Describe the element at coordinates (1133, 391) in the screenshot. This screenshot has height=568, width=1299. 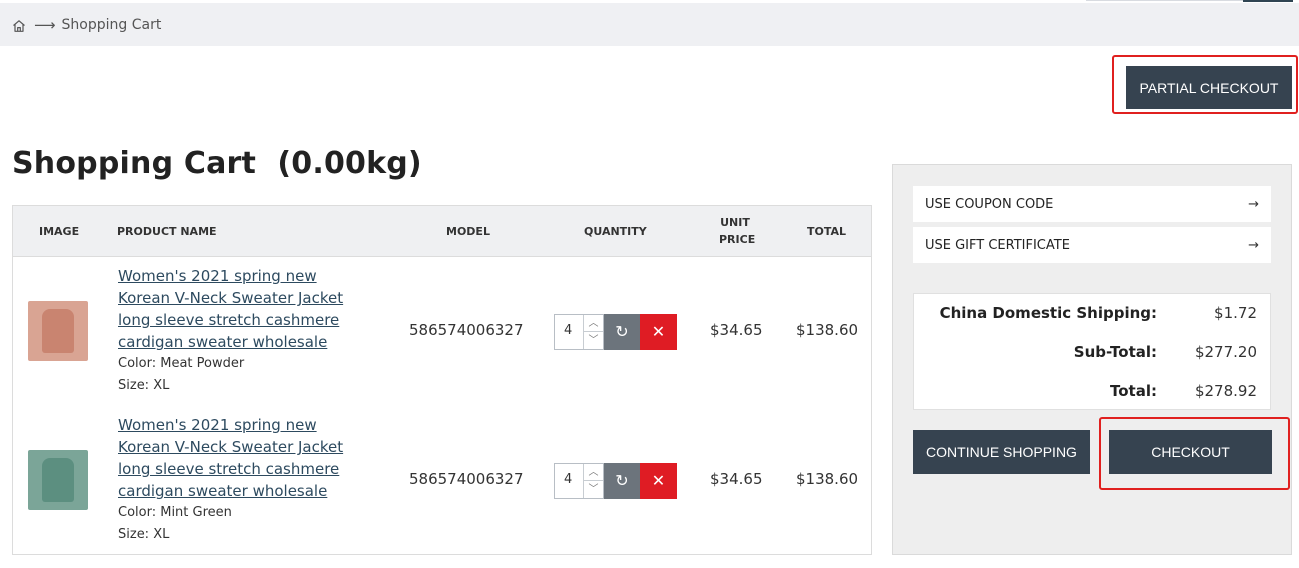
I see `total-label: Total:` at that location.